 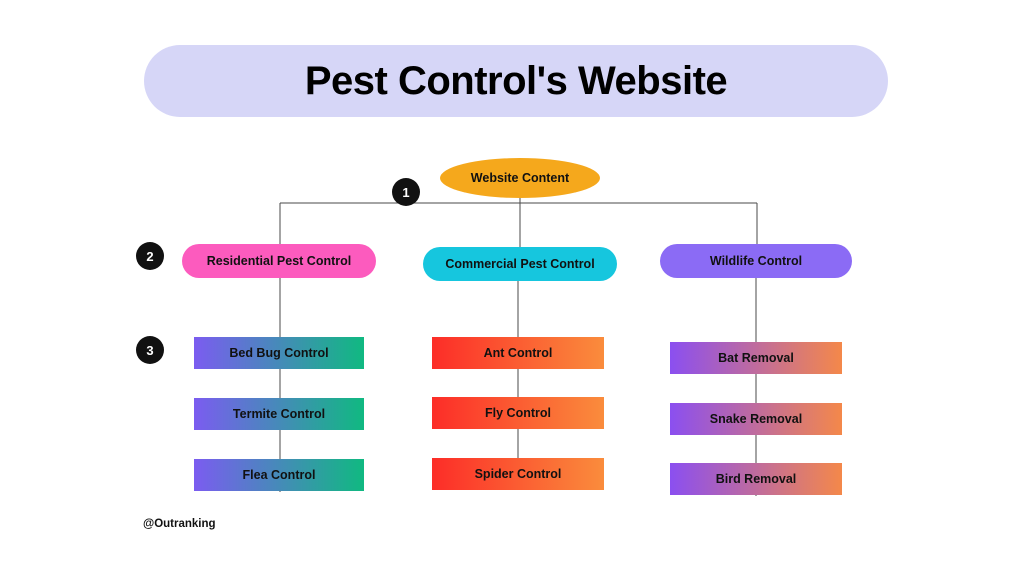 I want to click on node-snake-removal-label: Snake Removal, so click(x=756, y=419).